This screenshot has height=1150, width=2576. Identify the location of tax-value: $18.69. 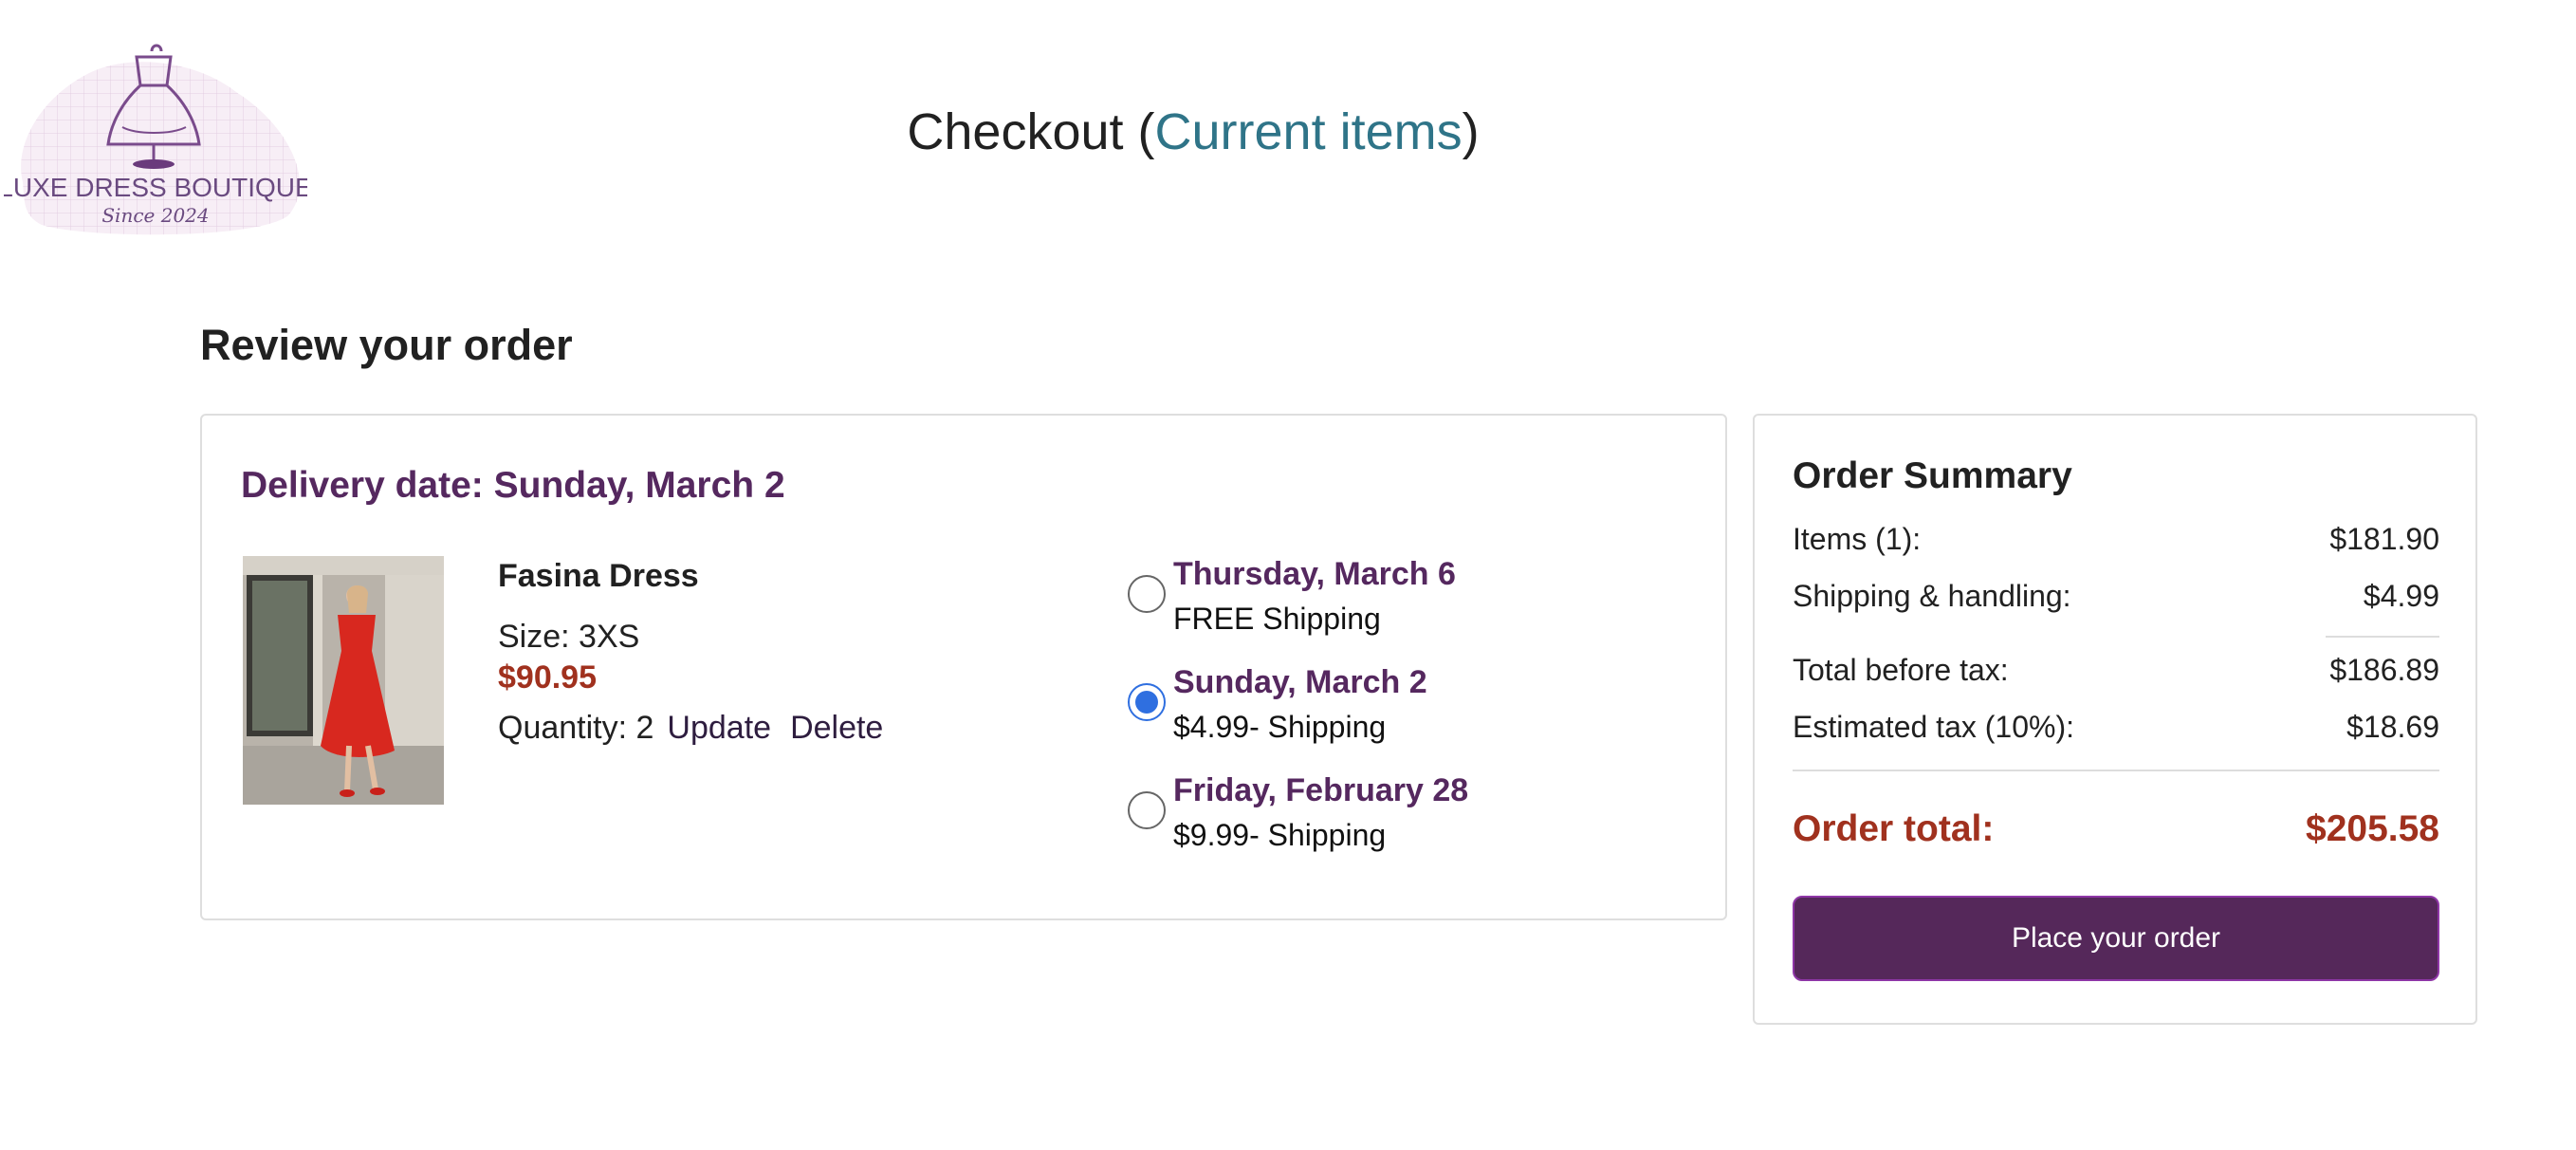
(2392, 727).